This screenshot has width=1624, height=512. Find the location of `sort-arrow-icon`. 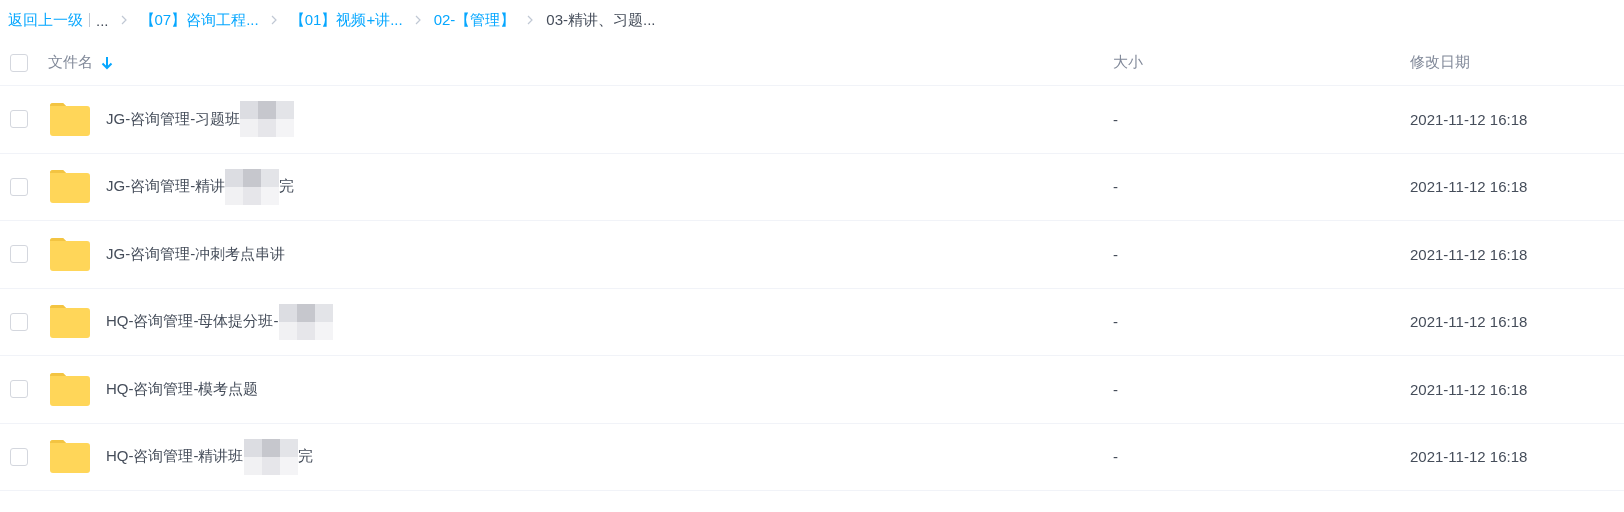

sort-arrow-icon is located at coordinates (107, 62).